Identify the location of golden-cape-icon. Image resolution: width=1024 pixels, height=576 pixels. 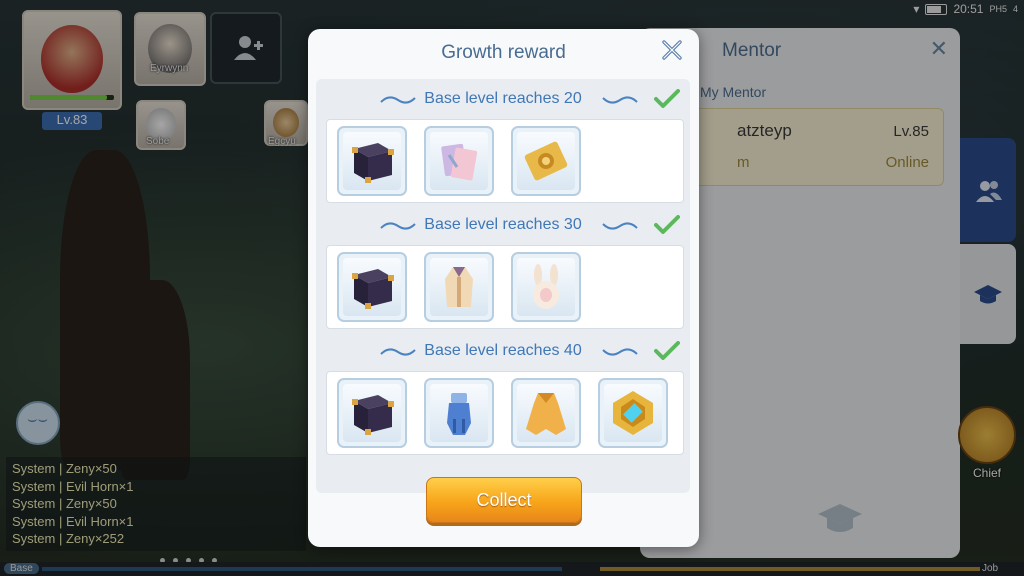
(546, 414).